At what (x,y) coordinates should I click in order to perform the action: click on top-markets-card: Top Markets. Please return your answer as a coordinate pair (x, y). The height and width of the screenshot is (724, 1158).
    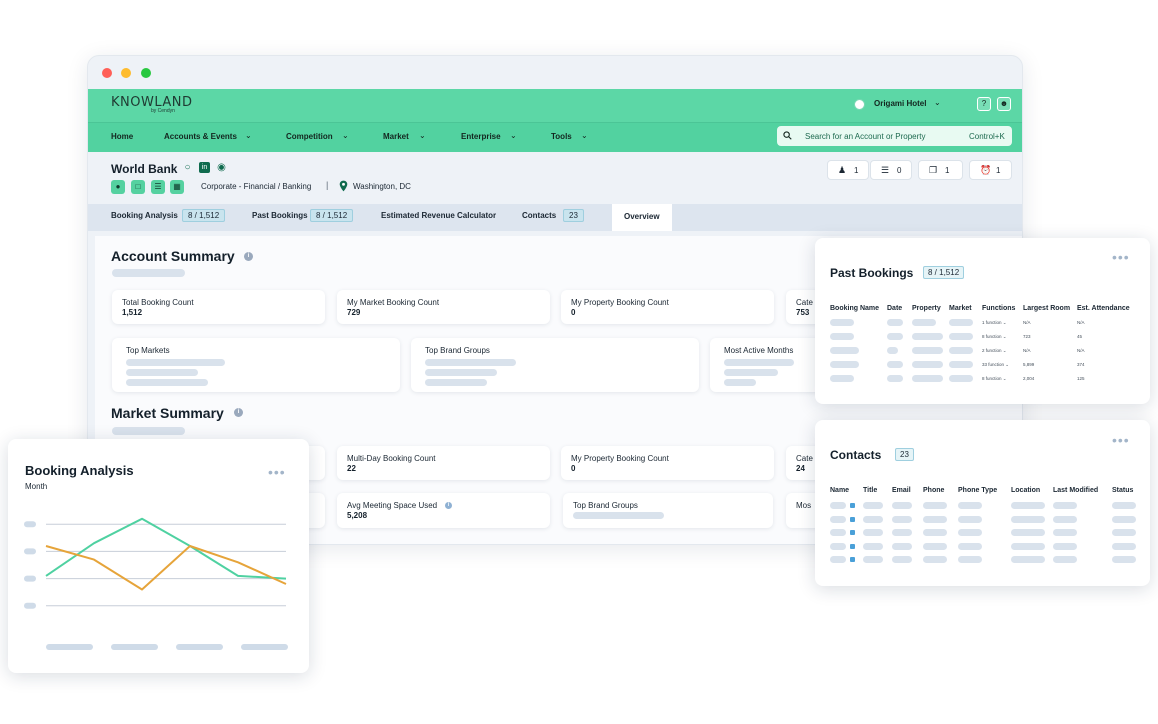
    Looking at the image, I should click on (256, 365).